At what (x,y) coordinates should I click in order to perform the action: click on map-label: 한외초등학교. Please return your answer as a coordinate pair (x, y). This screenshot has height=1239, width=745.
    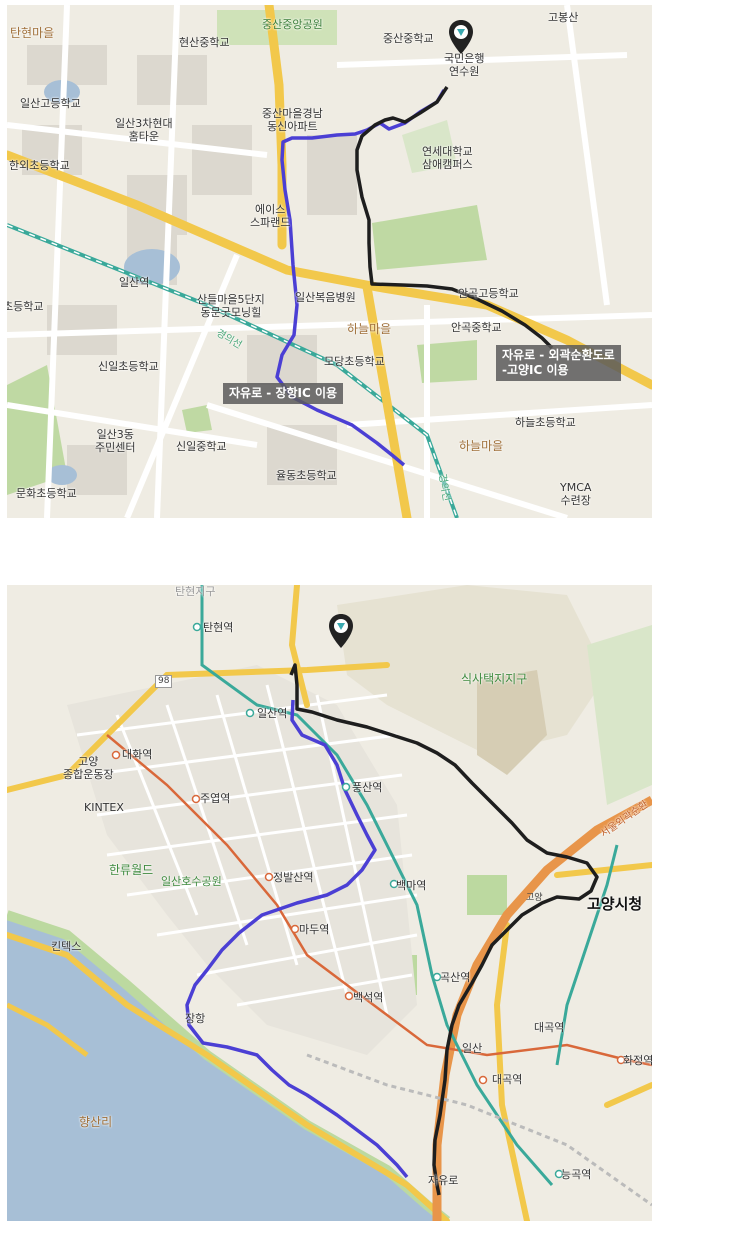
    Looking at the image, I should click on (39, 165).